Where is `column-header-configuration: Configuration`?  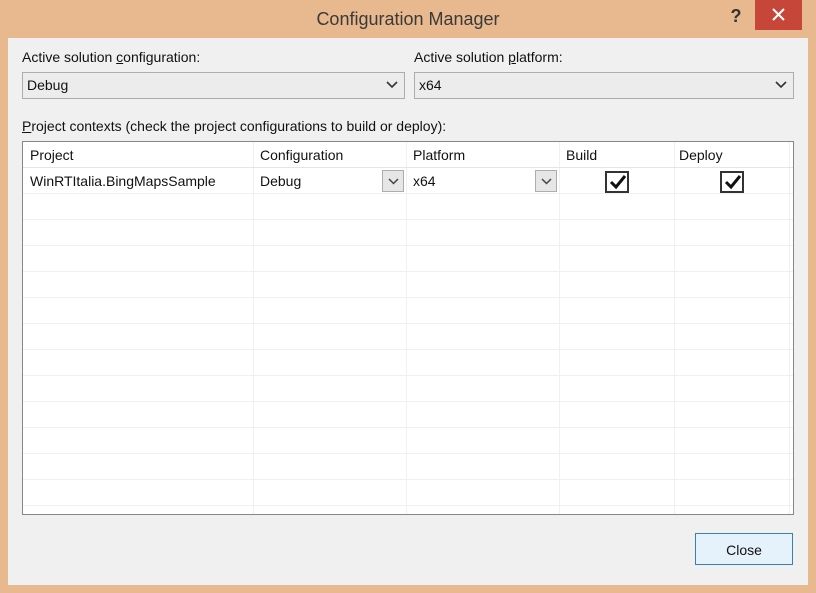
column-header-configuration: Configuration is located at coordinates (329, 155).